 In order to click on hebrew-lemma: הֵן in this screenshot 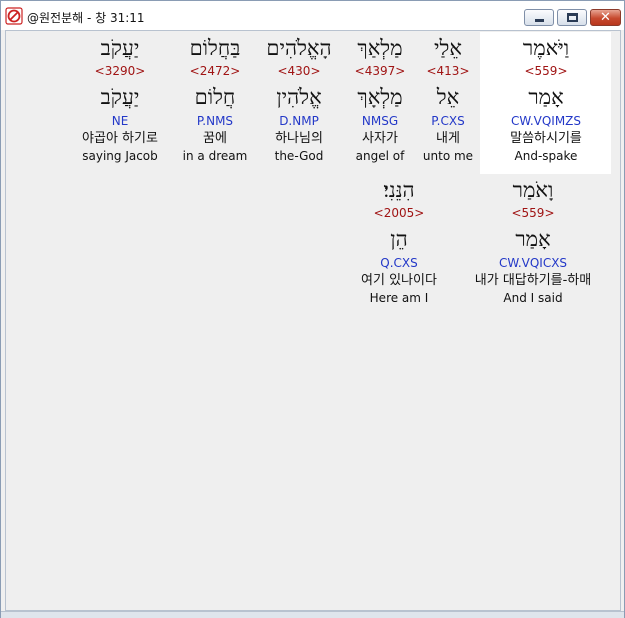, I will do `click(399, 239)`.